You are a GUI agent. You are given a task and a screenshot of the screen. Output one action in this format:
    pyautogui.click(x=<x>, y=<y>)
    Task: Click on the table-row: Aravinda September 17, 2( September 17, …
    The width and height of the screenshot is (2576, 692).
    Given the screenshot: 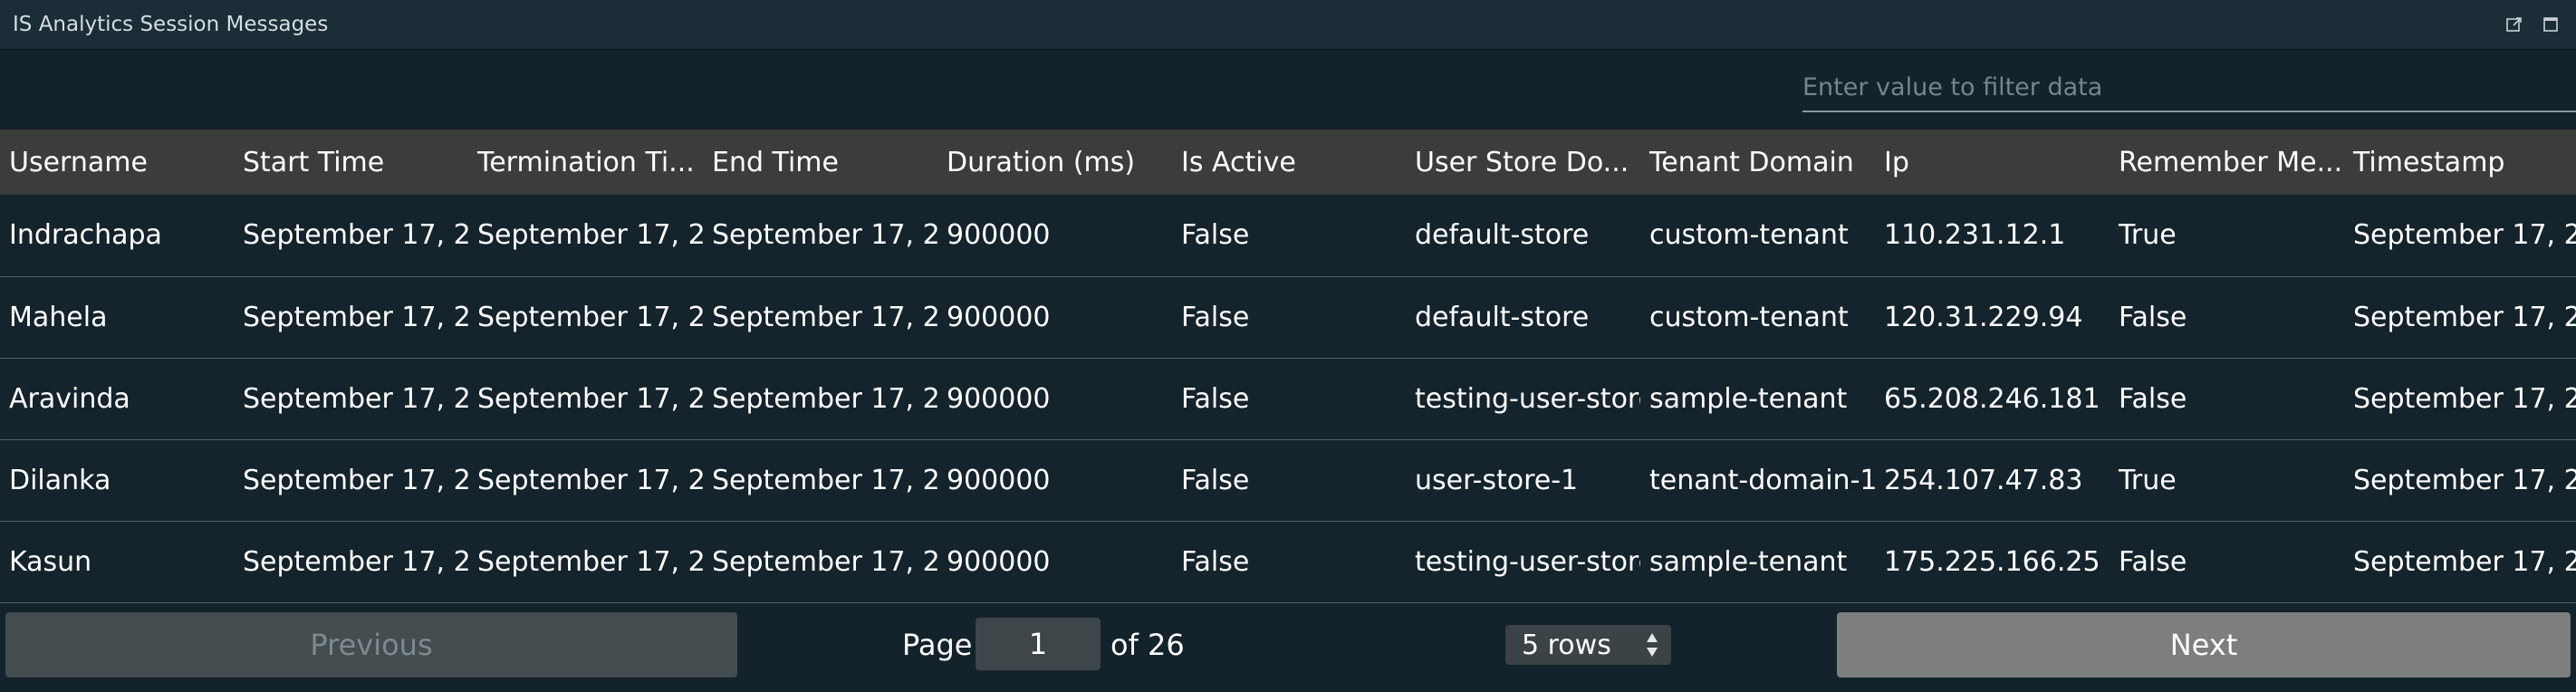 What is the action you would take?
    pyautogui.click(x=1288, y=398)
    